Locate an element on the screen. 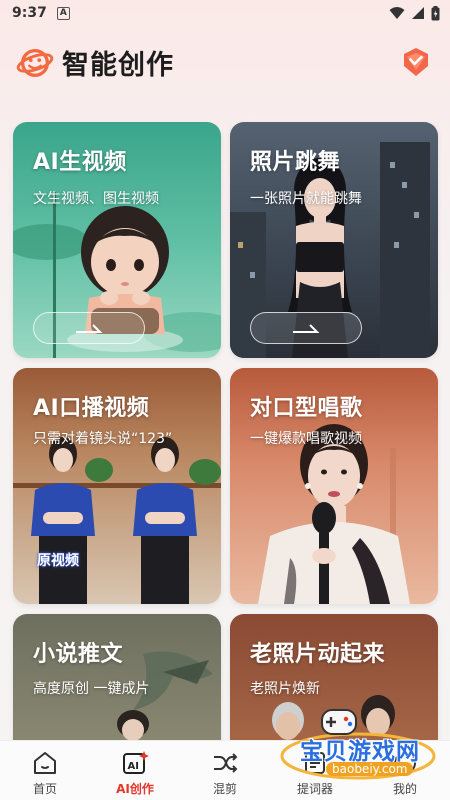 This screenshot has width=450, height=800. vip-diamond-button is located at coordinates (416, 62).